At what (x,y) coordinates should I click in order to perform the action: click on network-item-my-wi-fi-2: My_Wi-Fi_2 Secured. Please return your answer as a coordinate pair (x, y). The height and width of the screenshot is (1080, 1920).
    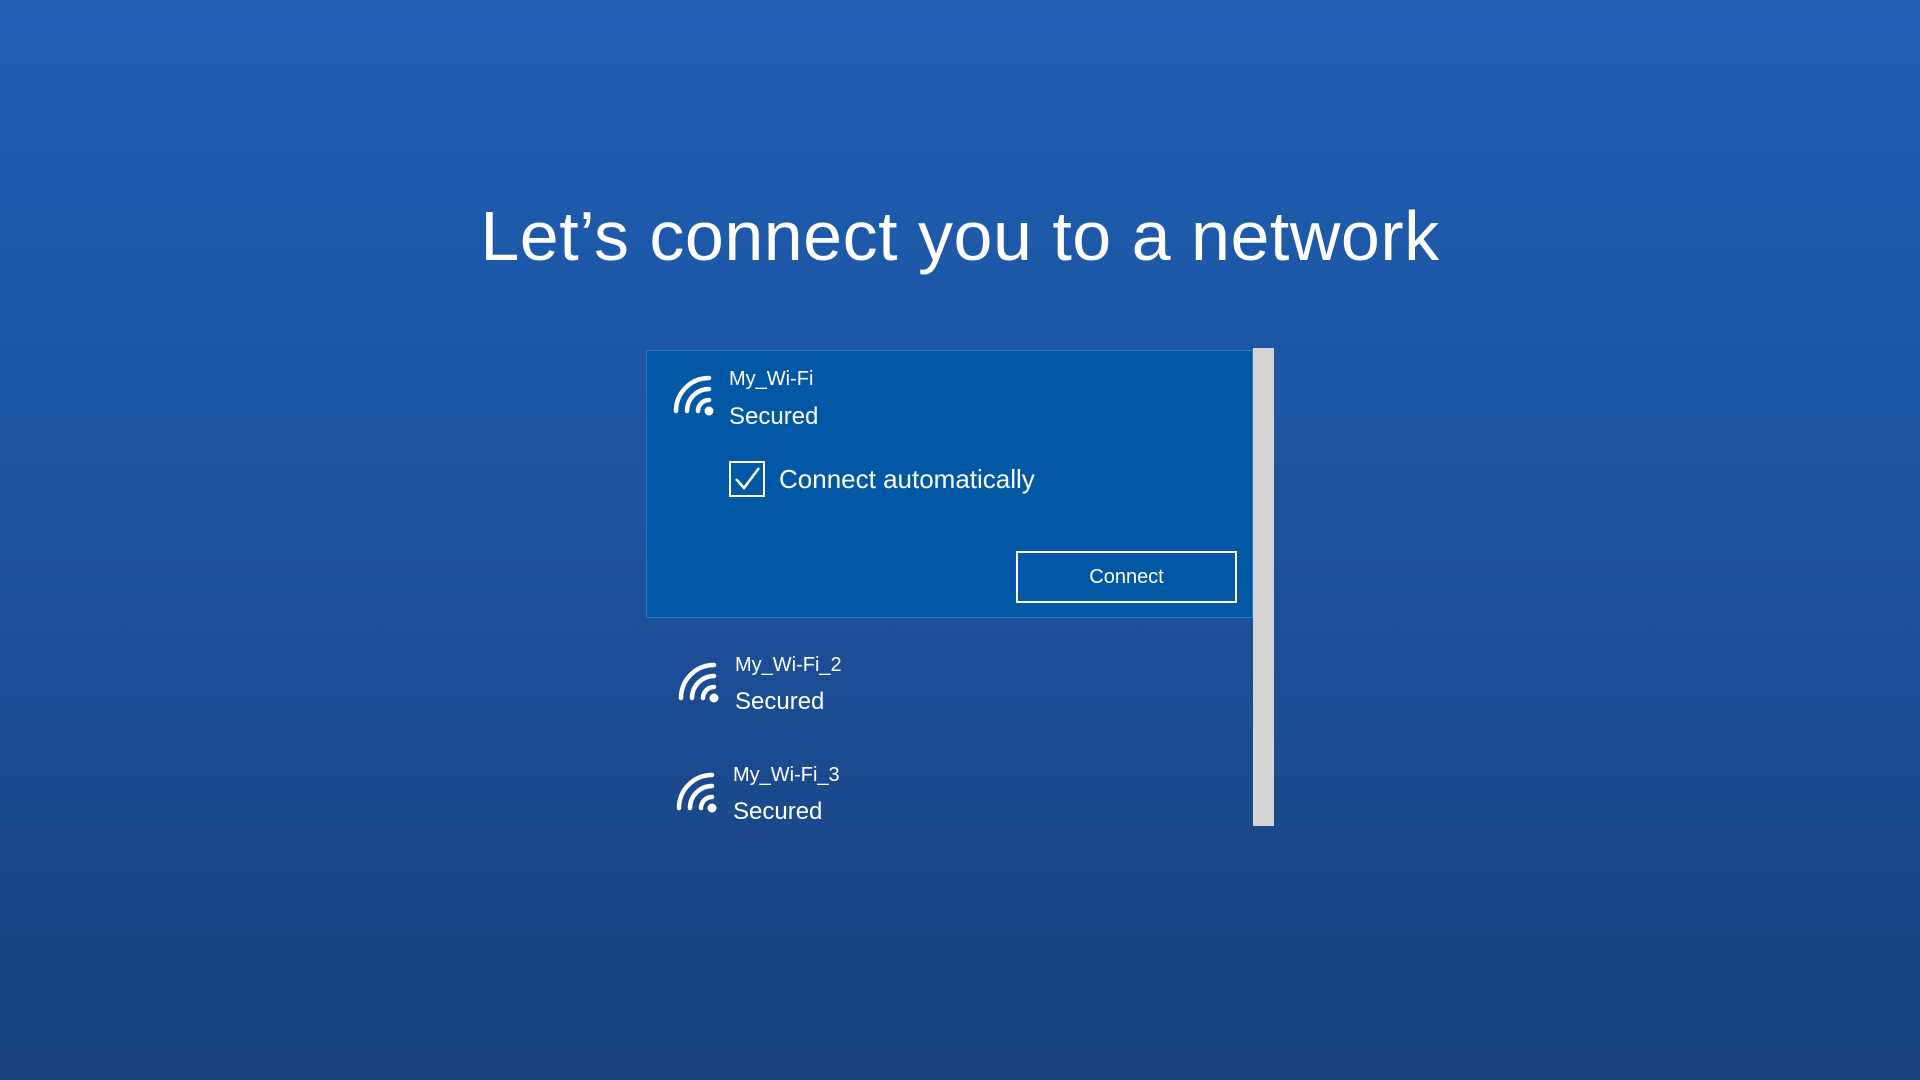
    Looking at the image, I should click on (949, 693).